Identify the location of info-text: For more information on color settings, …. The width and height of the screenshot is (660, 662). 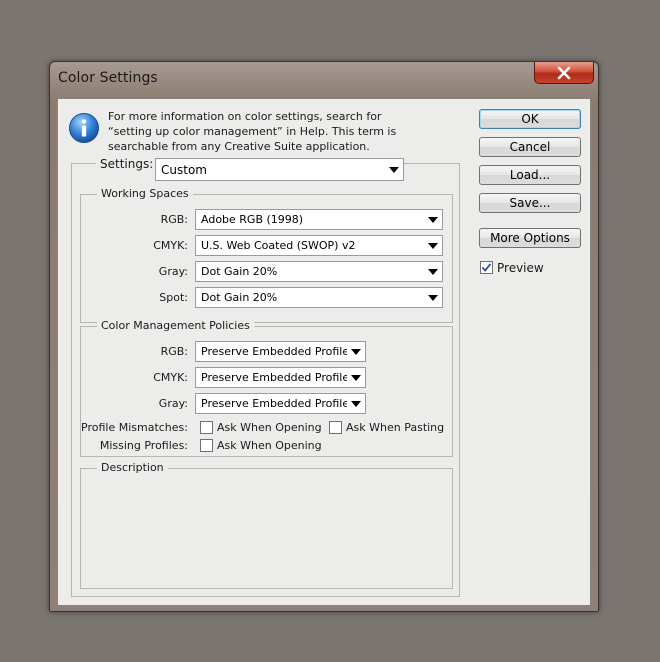
(252, 131).